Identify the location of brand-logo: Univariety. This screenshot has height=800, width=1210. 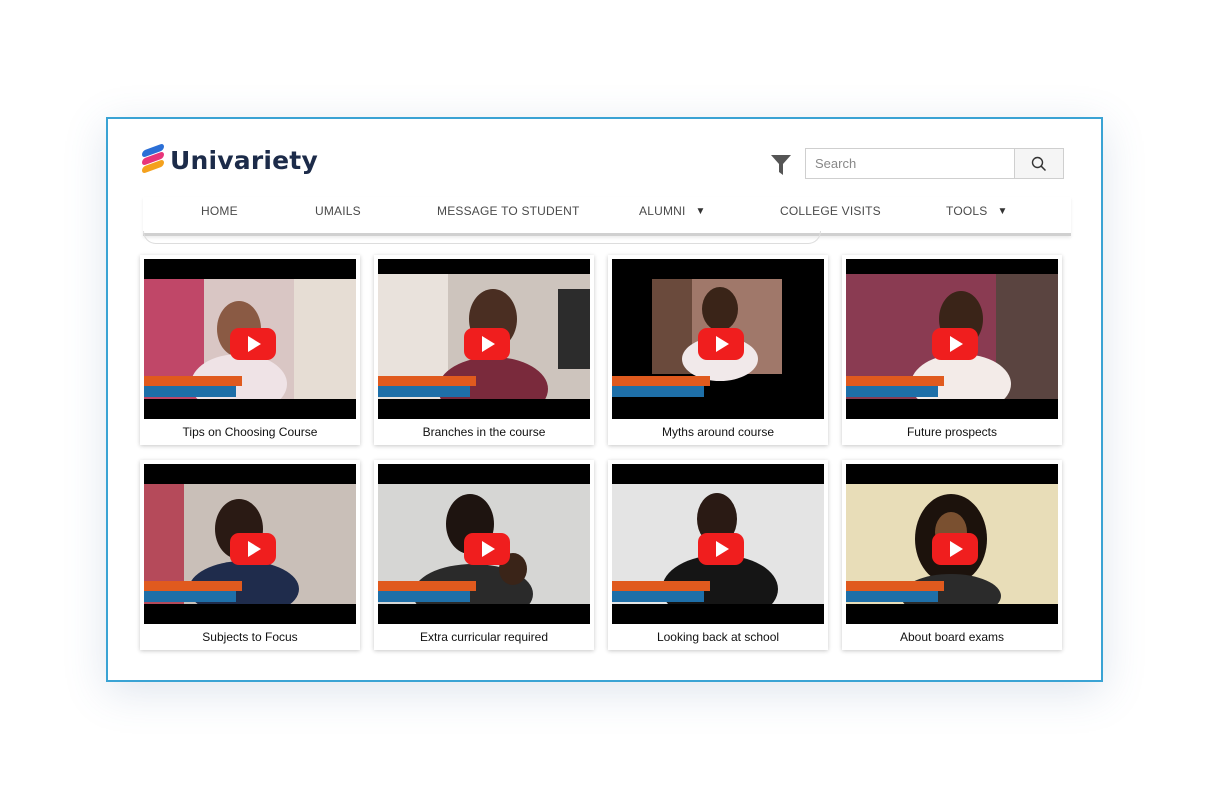
(230, 158).